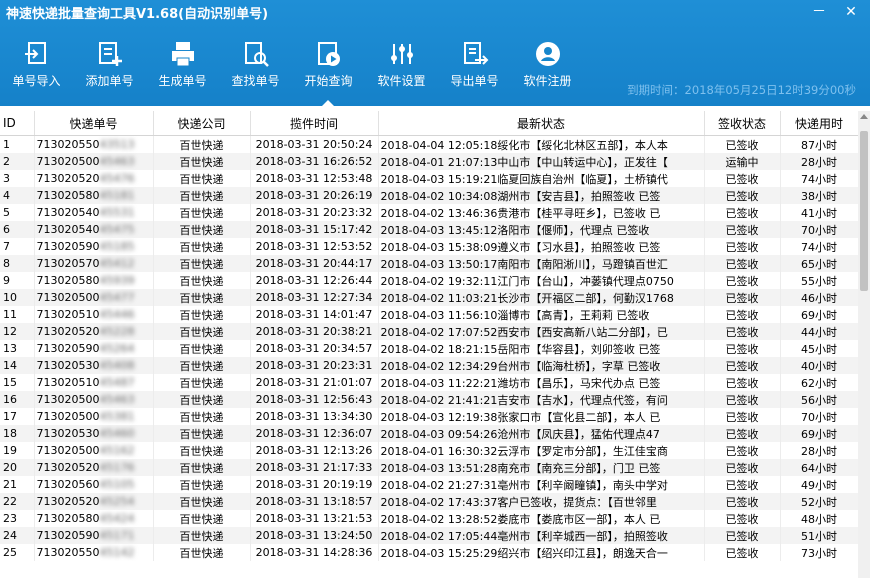  Describe the element at coordinates (541, 433) in the screenshot. I see `cell-latest-status: 2018-04-03 09:54:26沧州市【凤庆县】，猛佑代理点47` at that location.